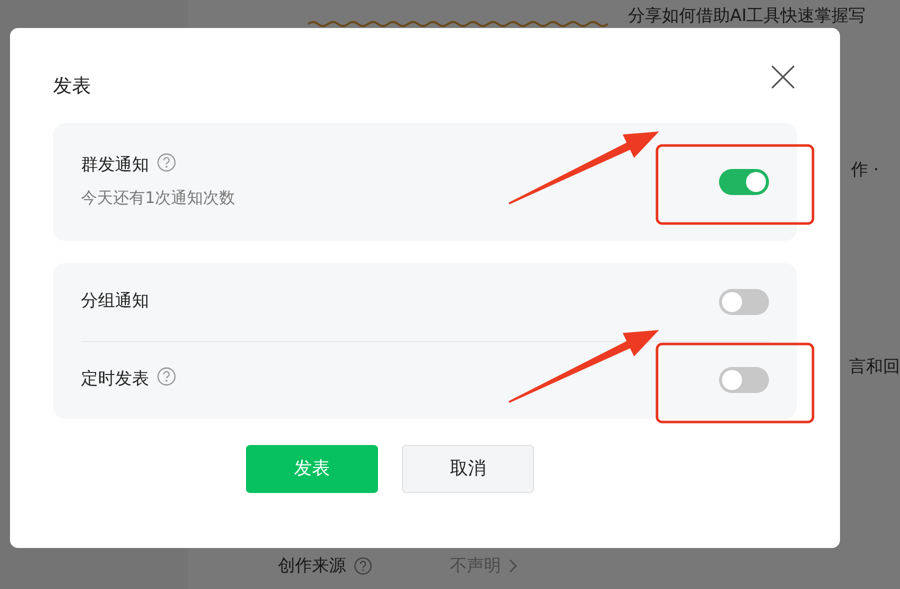 The width and height of the screenshot is (900, 589). What do you see at coordinates (158, 198) in the screenshot?
I see `setting-note: 今天还有1次通知次数` at bounding box center [158, 198].